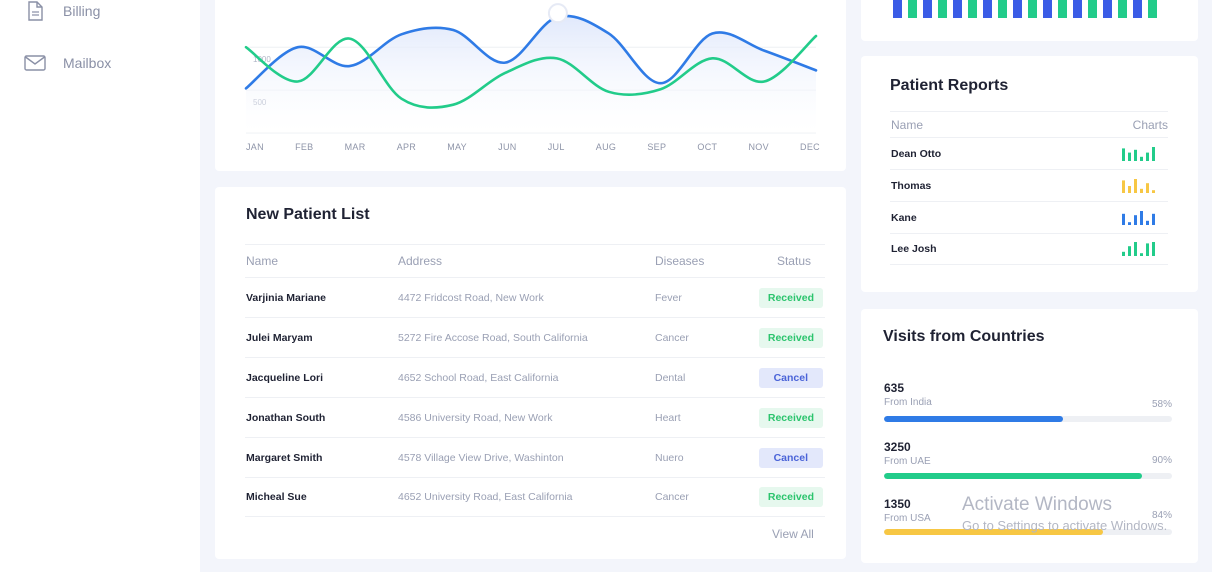 Image resolution: width=1212 pixels, height=572 pixels. Describe the element at coordinates (897, 504) in the screenshot. I see `visit-count: 1350` at that location.